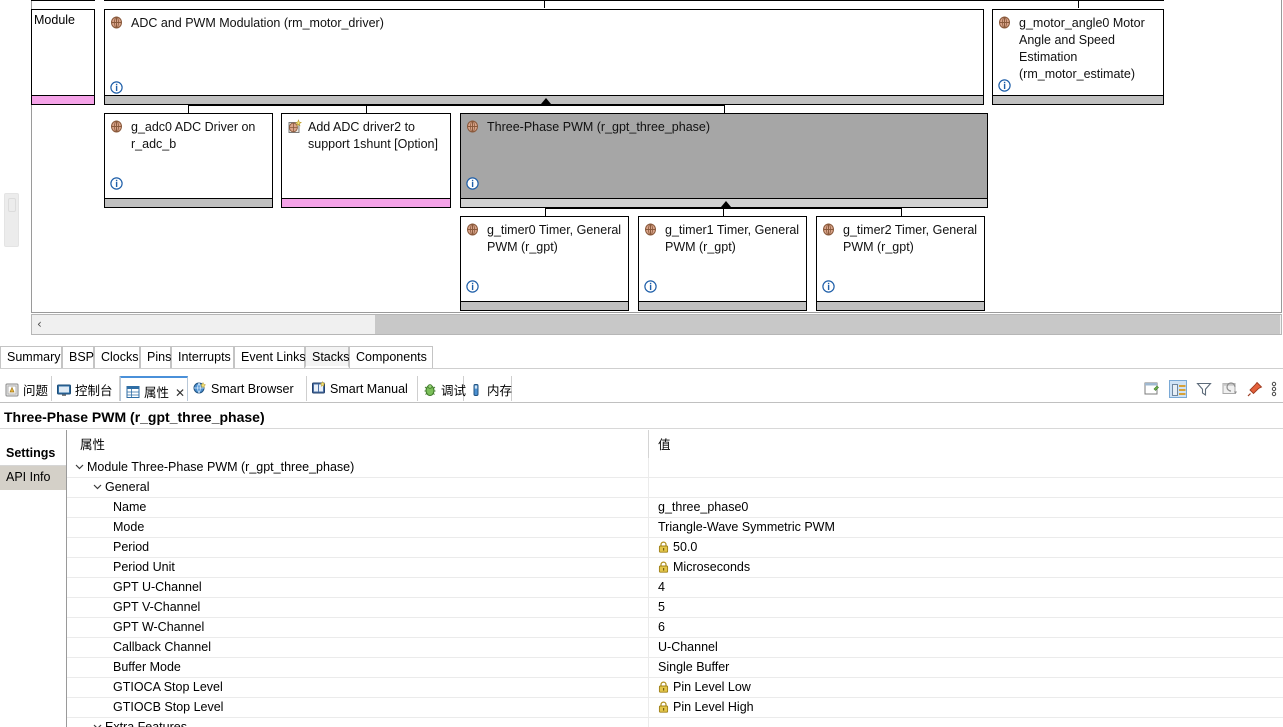  I want to click on view-toolbar, so click(1206, 389).